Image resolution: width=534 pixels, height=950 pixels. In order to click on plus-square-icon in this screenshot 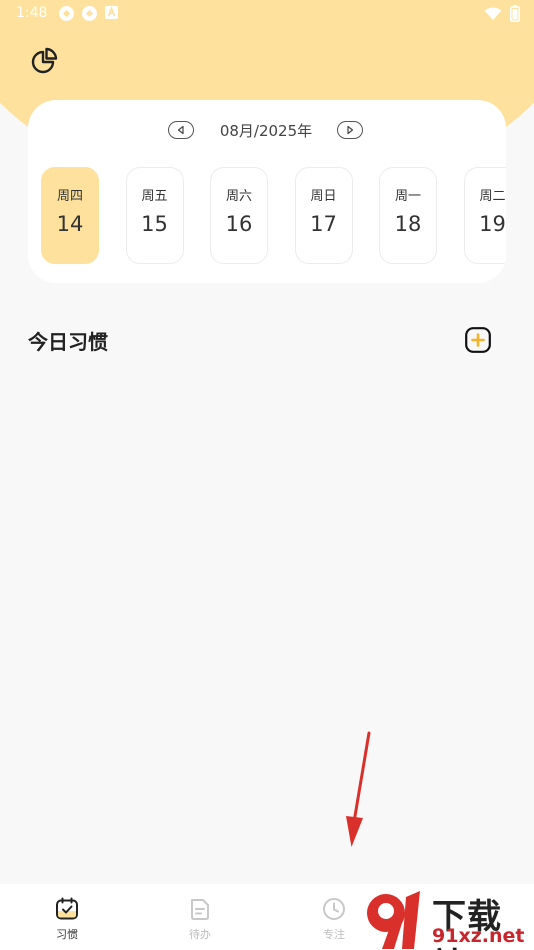, I will do `click(478, 340)`.